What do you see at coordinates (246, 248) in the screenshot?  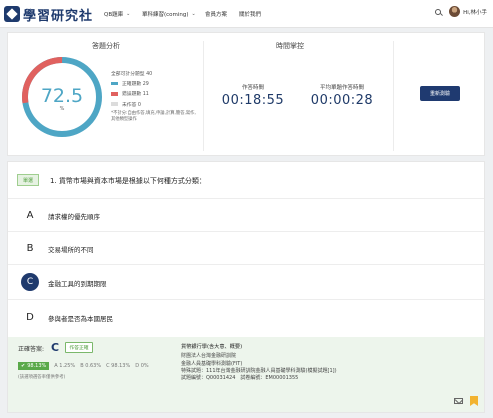 I see `option-b: B 交易場所的不同` at bounding box center [246, 248].